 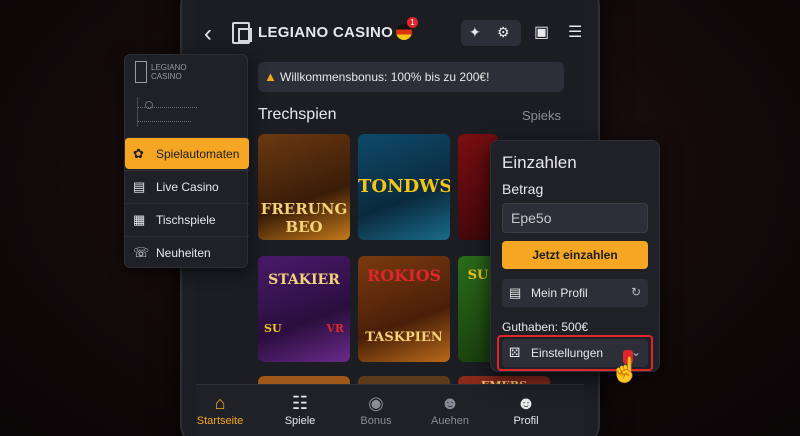 I want to click on my-profile-row: ▤ Mein Profil ↻, so click(x=575, y=293).